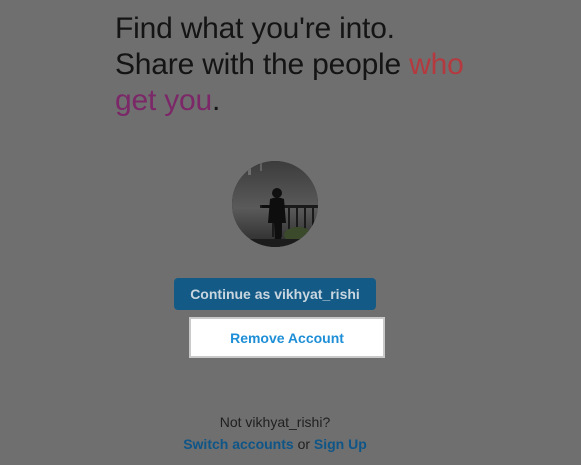  I want to click on or-text: or, so click(304, 444).